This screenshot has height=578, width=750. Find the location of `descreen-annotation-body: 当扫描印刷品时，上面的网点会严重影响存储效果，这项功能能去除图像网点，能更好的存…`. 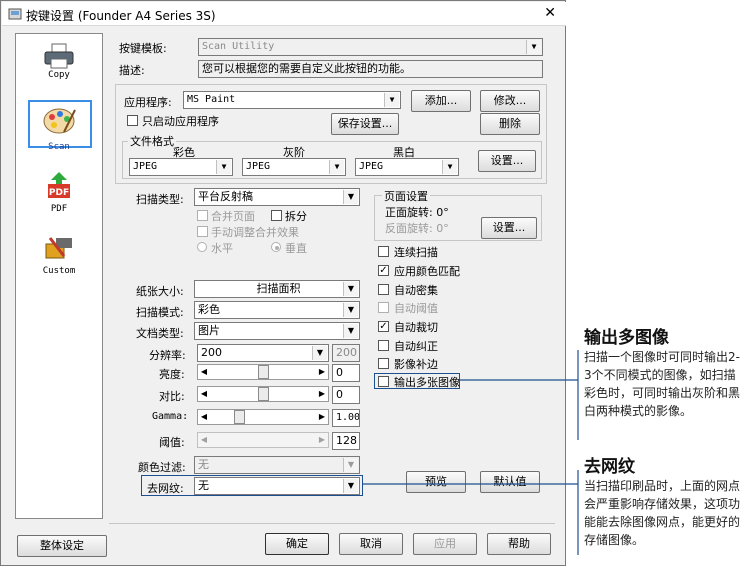

descreen-annotation-body: 当扫描印刷品时，上面的网点会严重影响存储效果，这项功能能去除图像网点，能更好的存… is located at coordinates (662, 513).